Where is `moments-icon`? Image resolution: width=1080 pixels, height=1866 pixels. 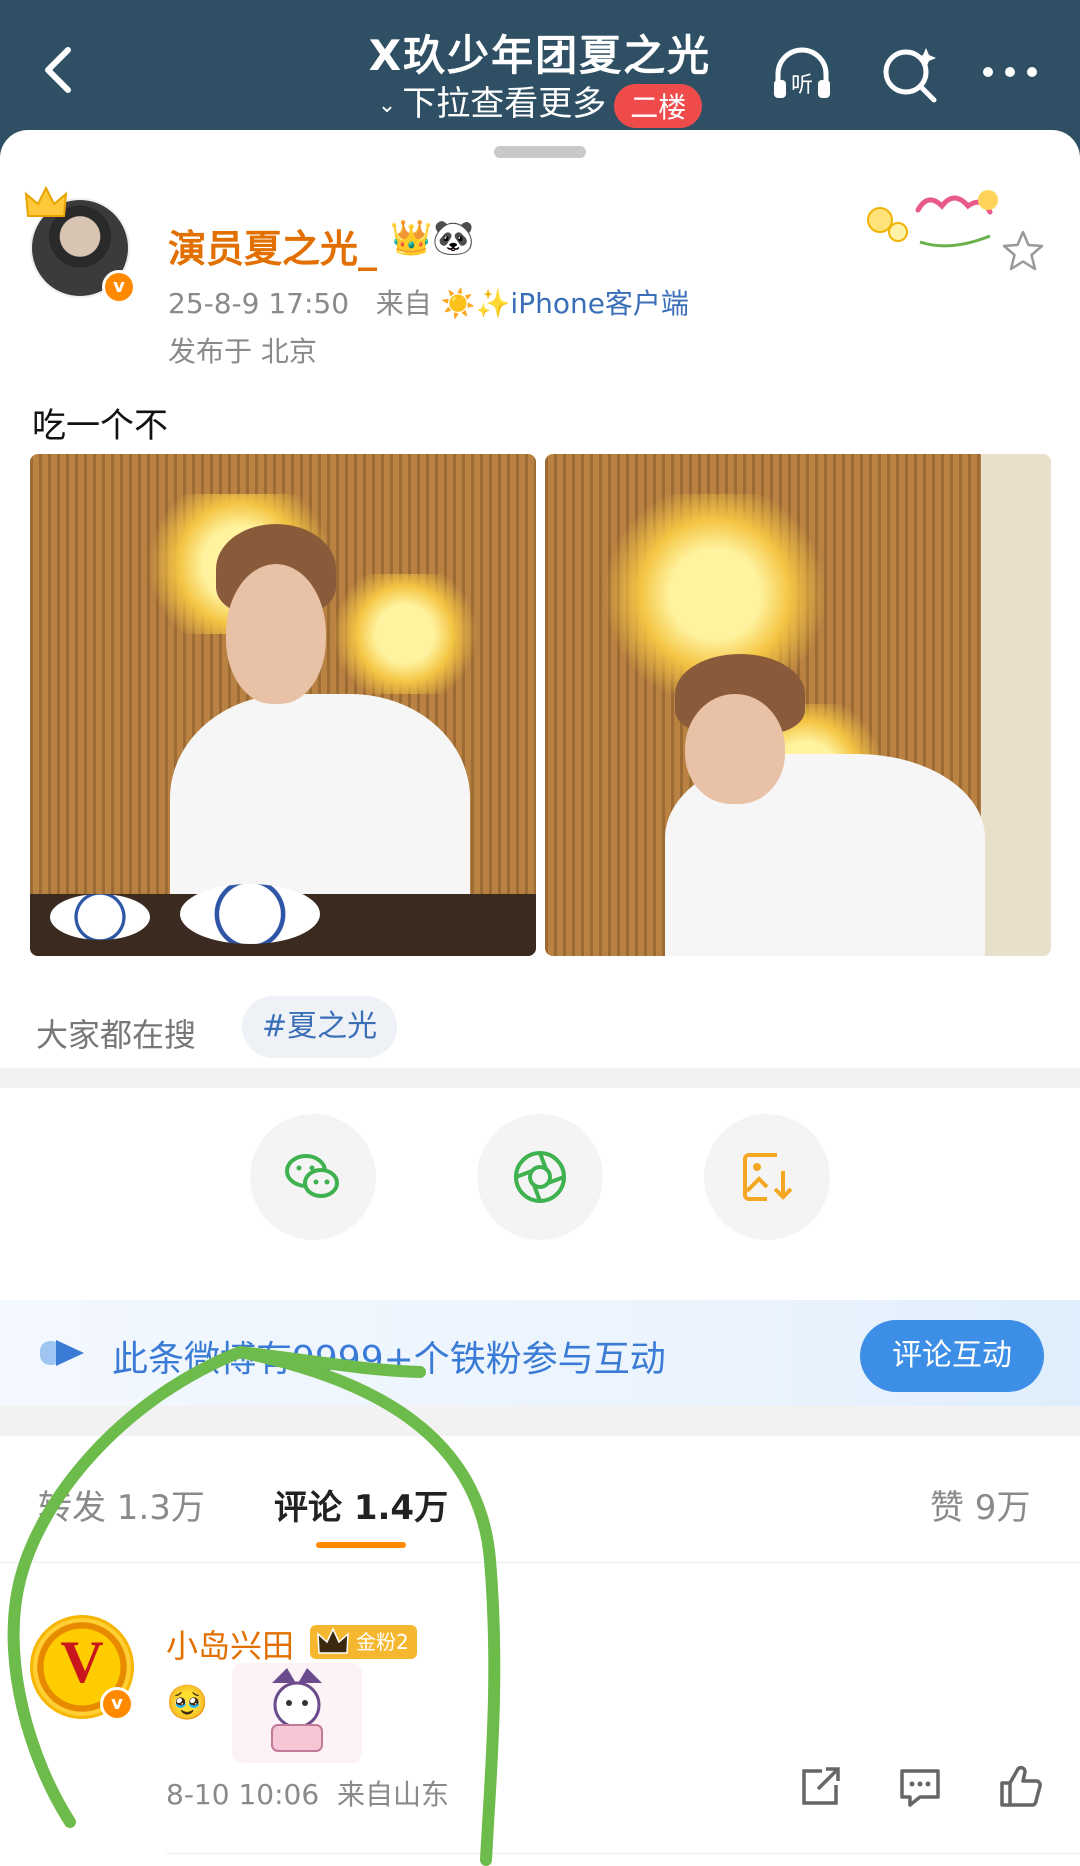 moments-icon is located at coordinates (540, 1177).